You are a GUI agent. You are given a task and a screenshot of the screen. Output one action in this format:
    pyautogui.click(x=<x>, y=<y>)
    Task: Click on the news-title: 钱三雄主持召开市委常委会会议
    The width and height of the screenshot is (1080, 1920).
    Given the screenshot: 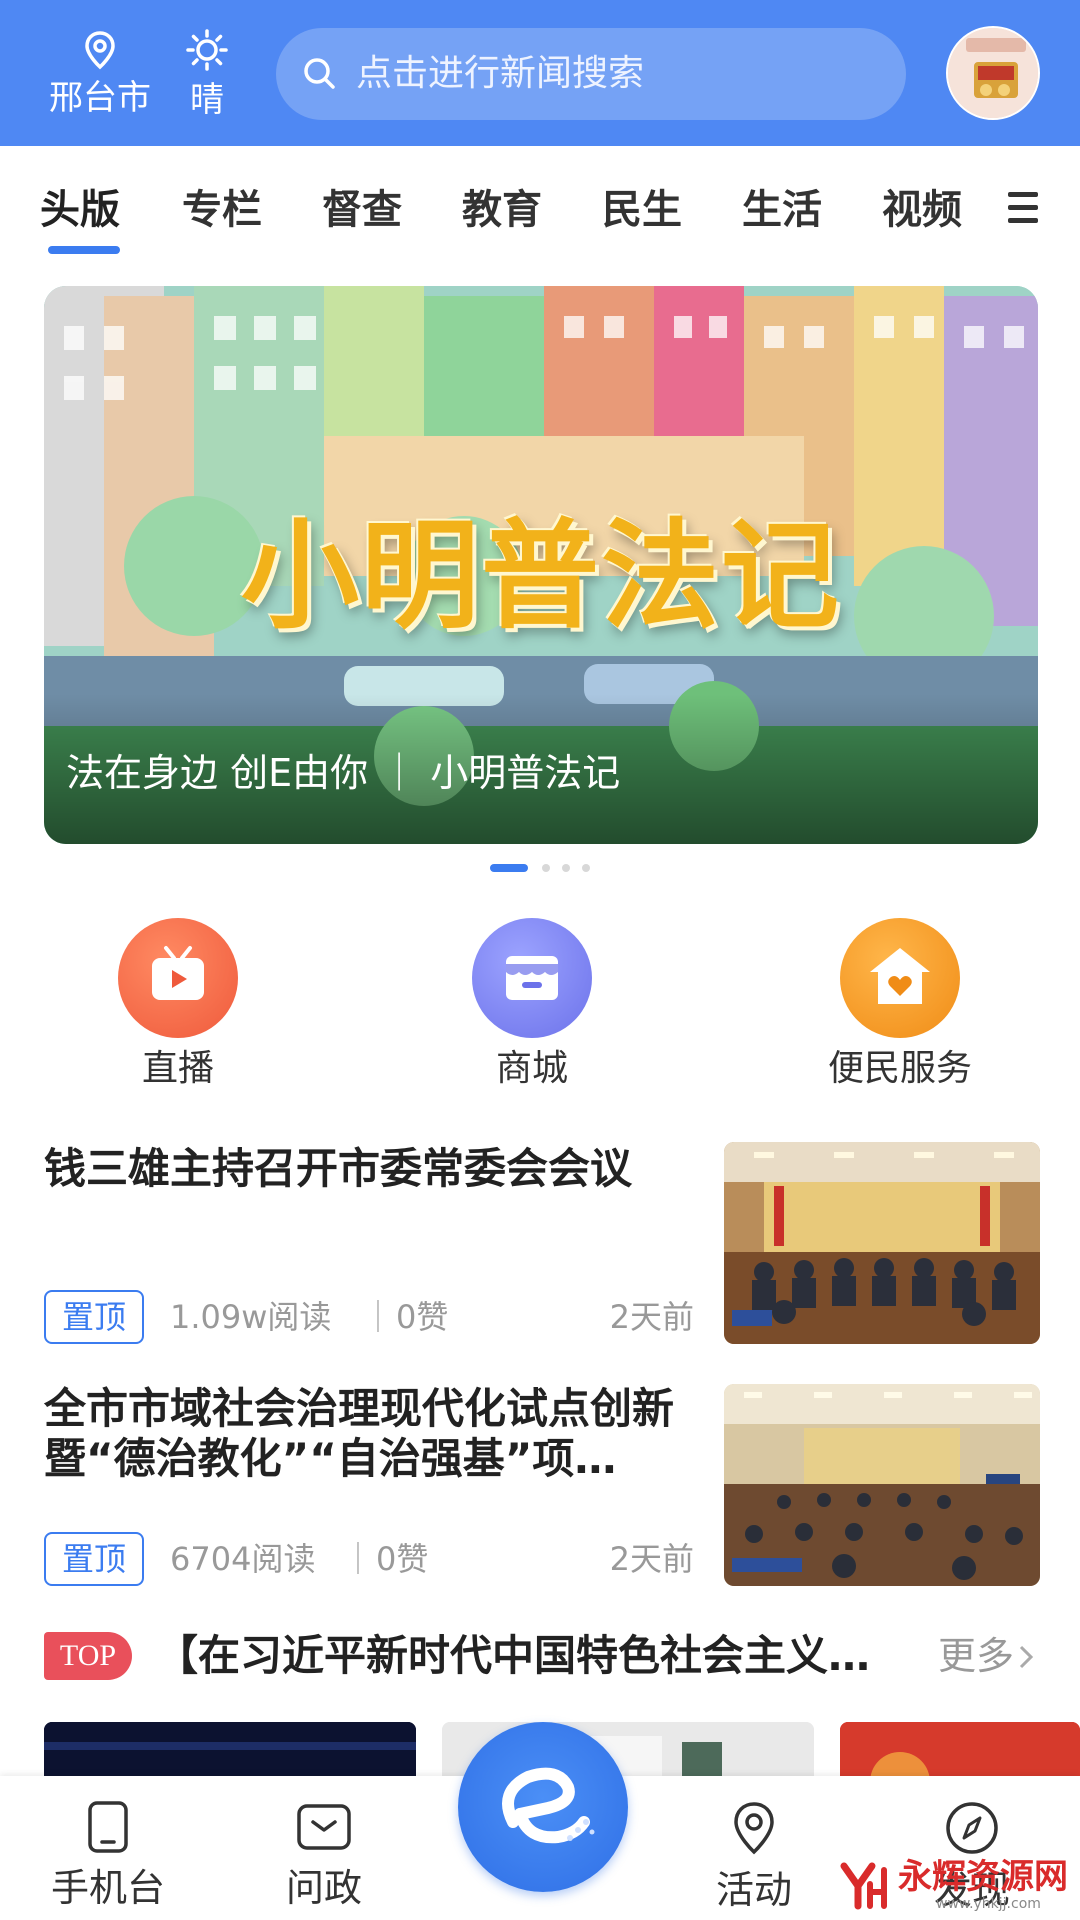 What is the action you would take?
    pyautogui.click(x=338, y=1168)
    